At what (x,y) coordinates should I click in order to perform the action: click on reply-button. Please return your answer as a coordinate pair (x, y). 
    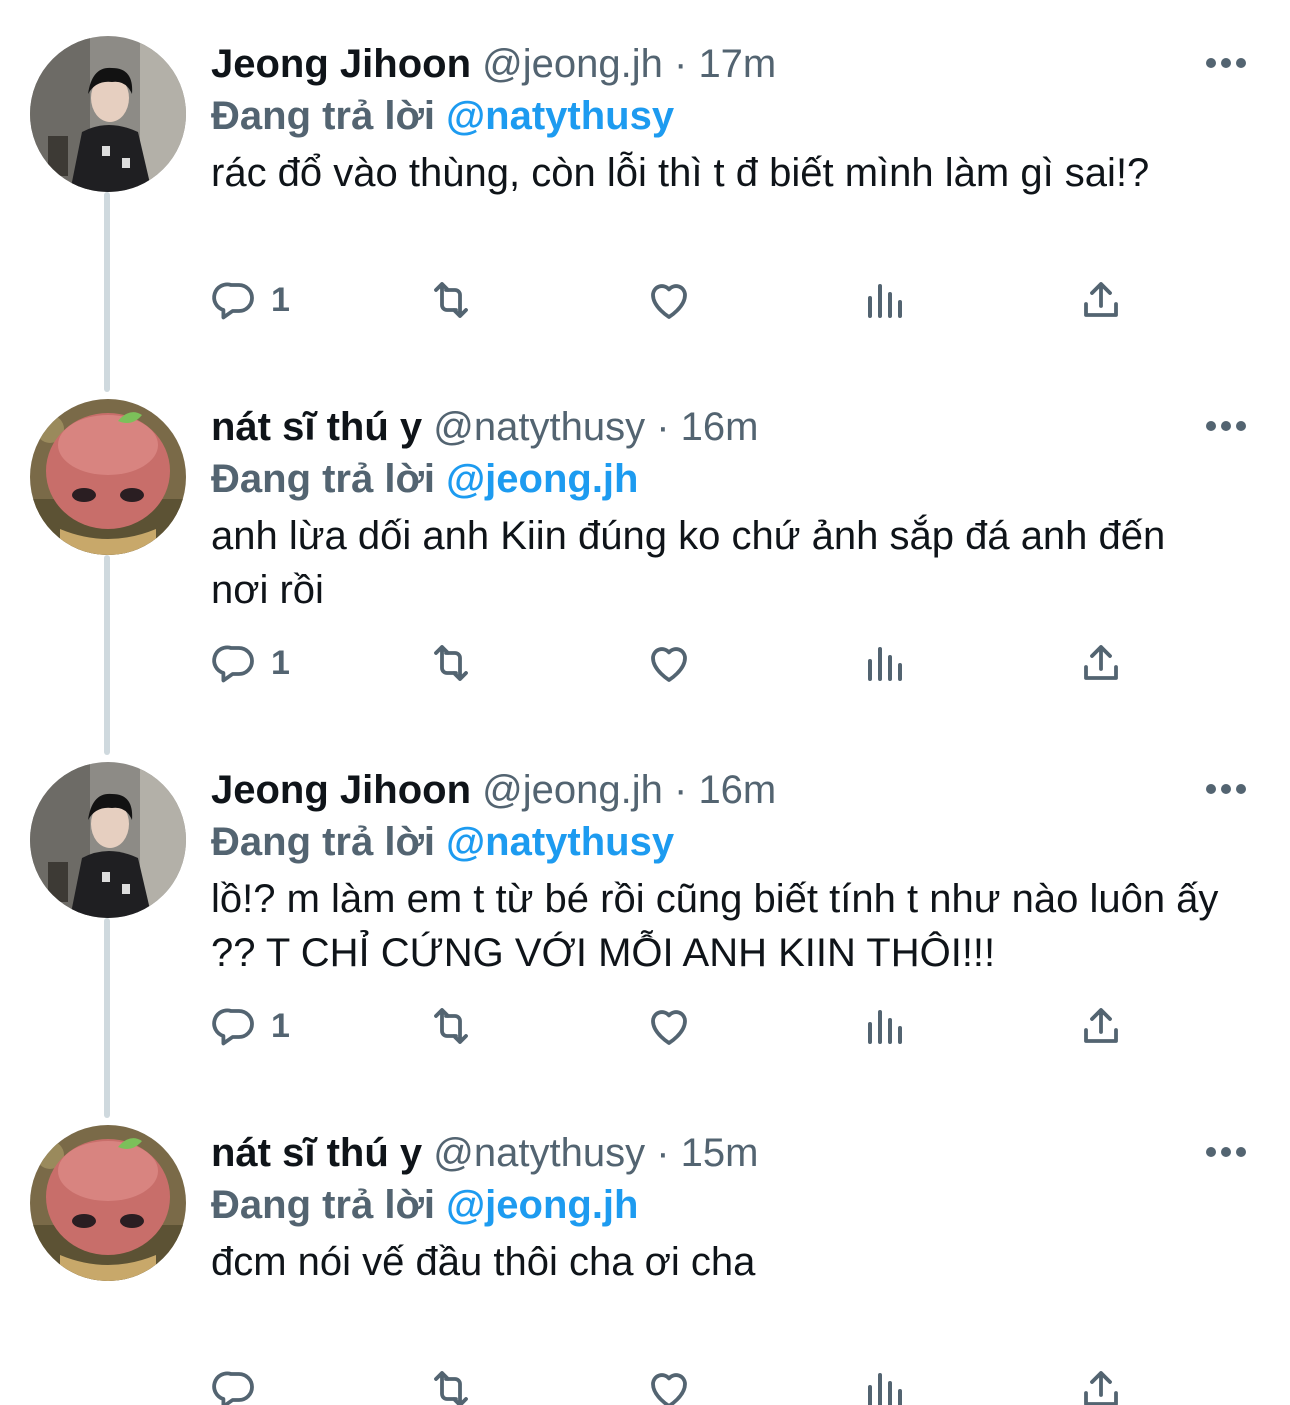
    Looking at the image, I should click on (241, 1385).